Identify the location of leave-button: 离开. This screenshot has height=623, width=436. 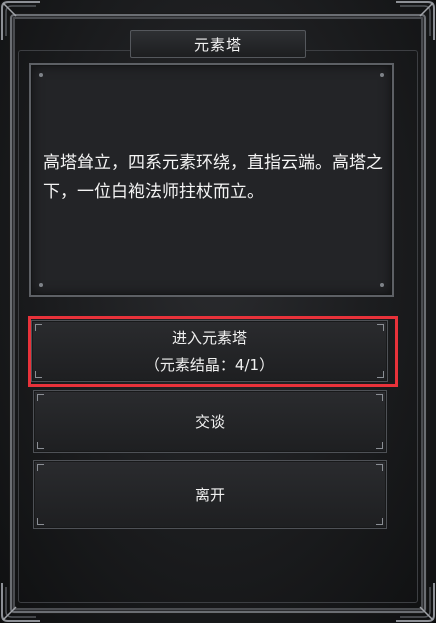
(210, 494).